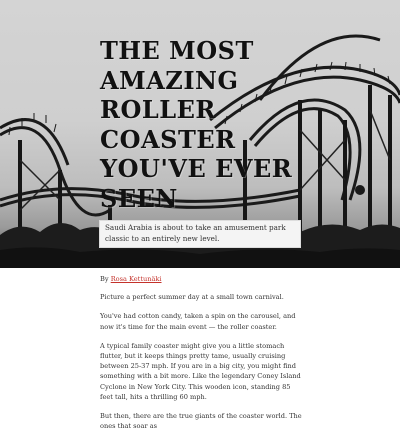 The height and width of the screenshot is (440, 400). What do you see at coordinates (139, 198) in the screenshot?
I see `title-line: SEEN` at bounding box center [139, 198].